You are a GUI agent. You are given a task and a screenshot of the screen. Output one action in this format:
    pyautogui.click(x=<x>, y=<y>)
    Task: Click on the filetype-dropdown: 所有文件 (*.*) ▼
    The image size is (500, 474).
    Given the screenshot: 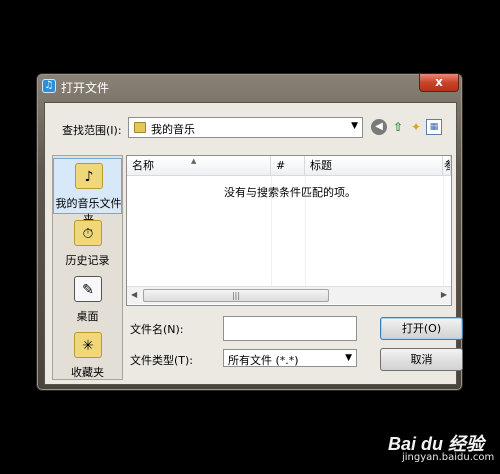 What is the action you would take?
    pyautogui.click(x=290, y=358)
    